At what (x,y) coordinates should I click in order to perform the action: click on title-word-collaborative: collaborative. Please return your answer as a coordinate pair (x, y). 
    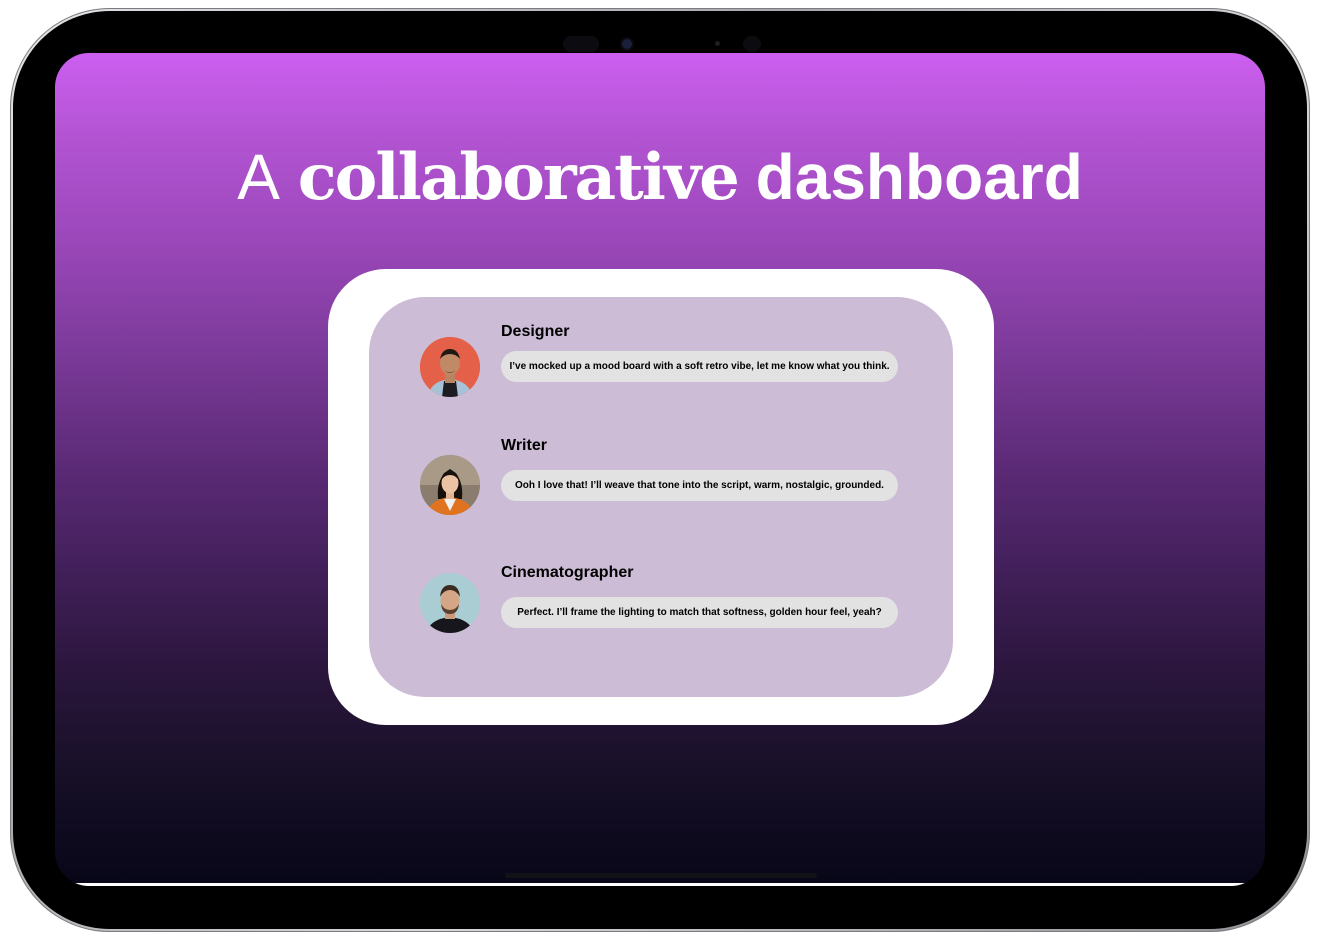
    Looking at the image, I should click on (518, 177).